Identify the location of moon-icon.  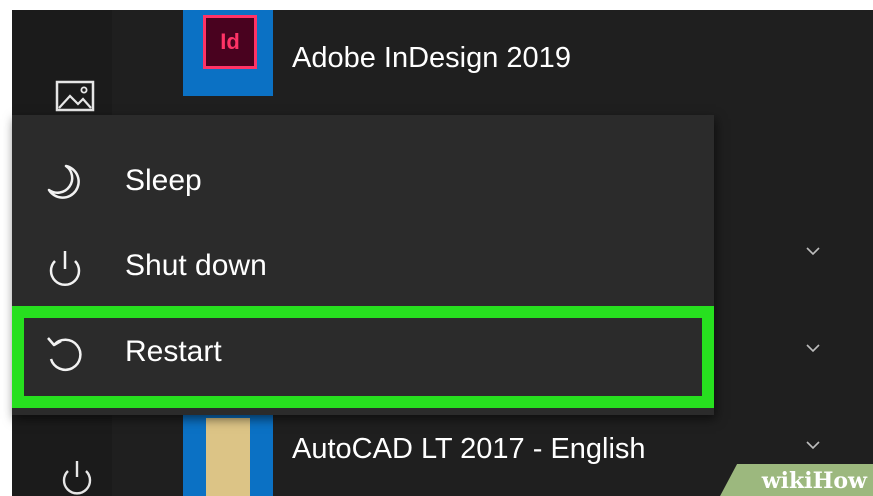
(65, 183).